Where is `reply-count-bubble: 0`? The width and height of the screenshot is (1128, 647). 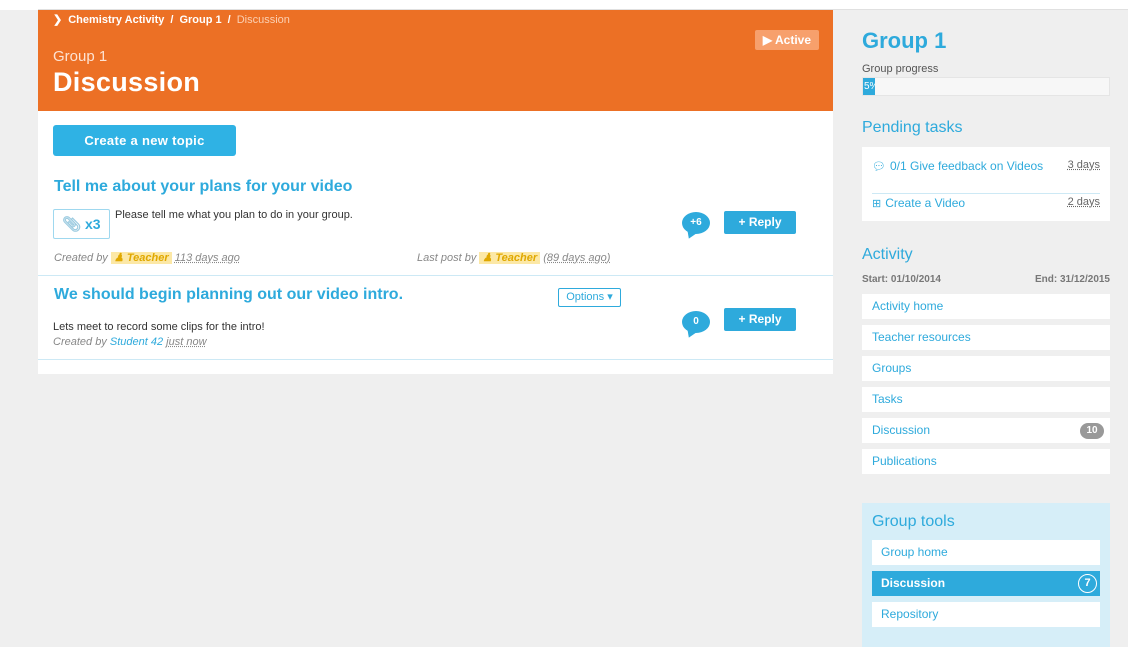
reply-count-bubble: 0 is located at coordinates (696, 322).